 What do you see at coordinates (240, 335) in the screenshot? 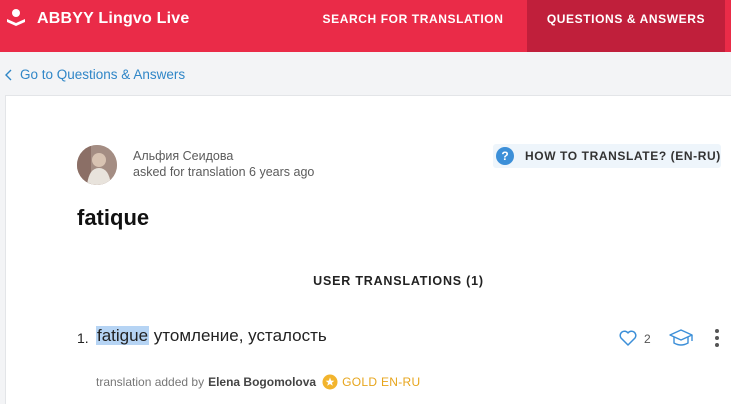
I see `translation-meaning: утомление, усталость` at bounding box center [240, 335].